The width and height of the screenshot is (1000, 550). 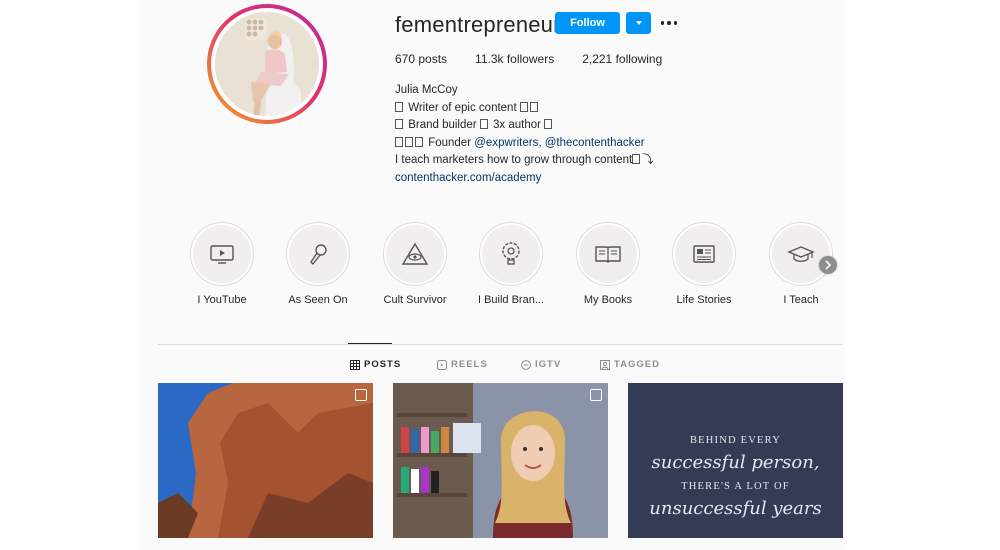 I want to click on post-2-image, so click(x=500, y=460).